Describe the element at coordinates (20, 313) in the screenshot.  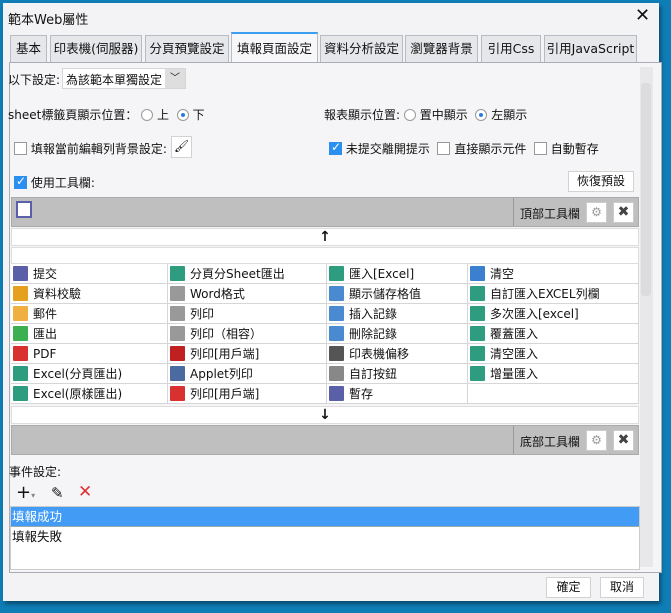
I see `mail-icon` at that location.